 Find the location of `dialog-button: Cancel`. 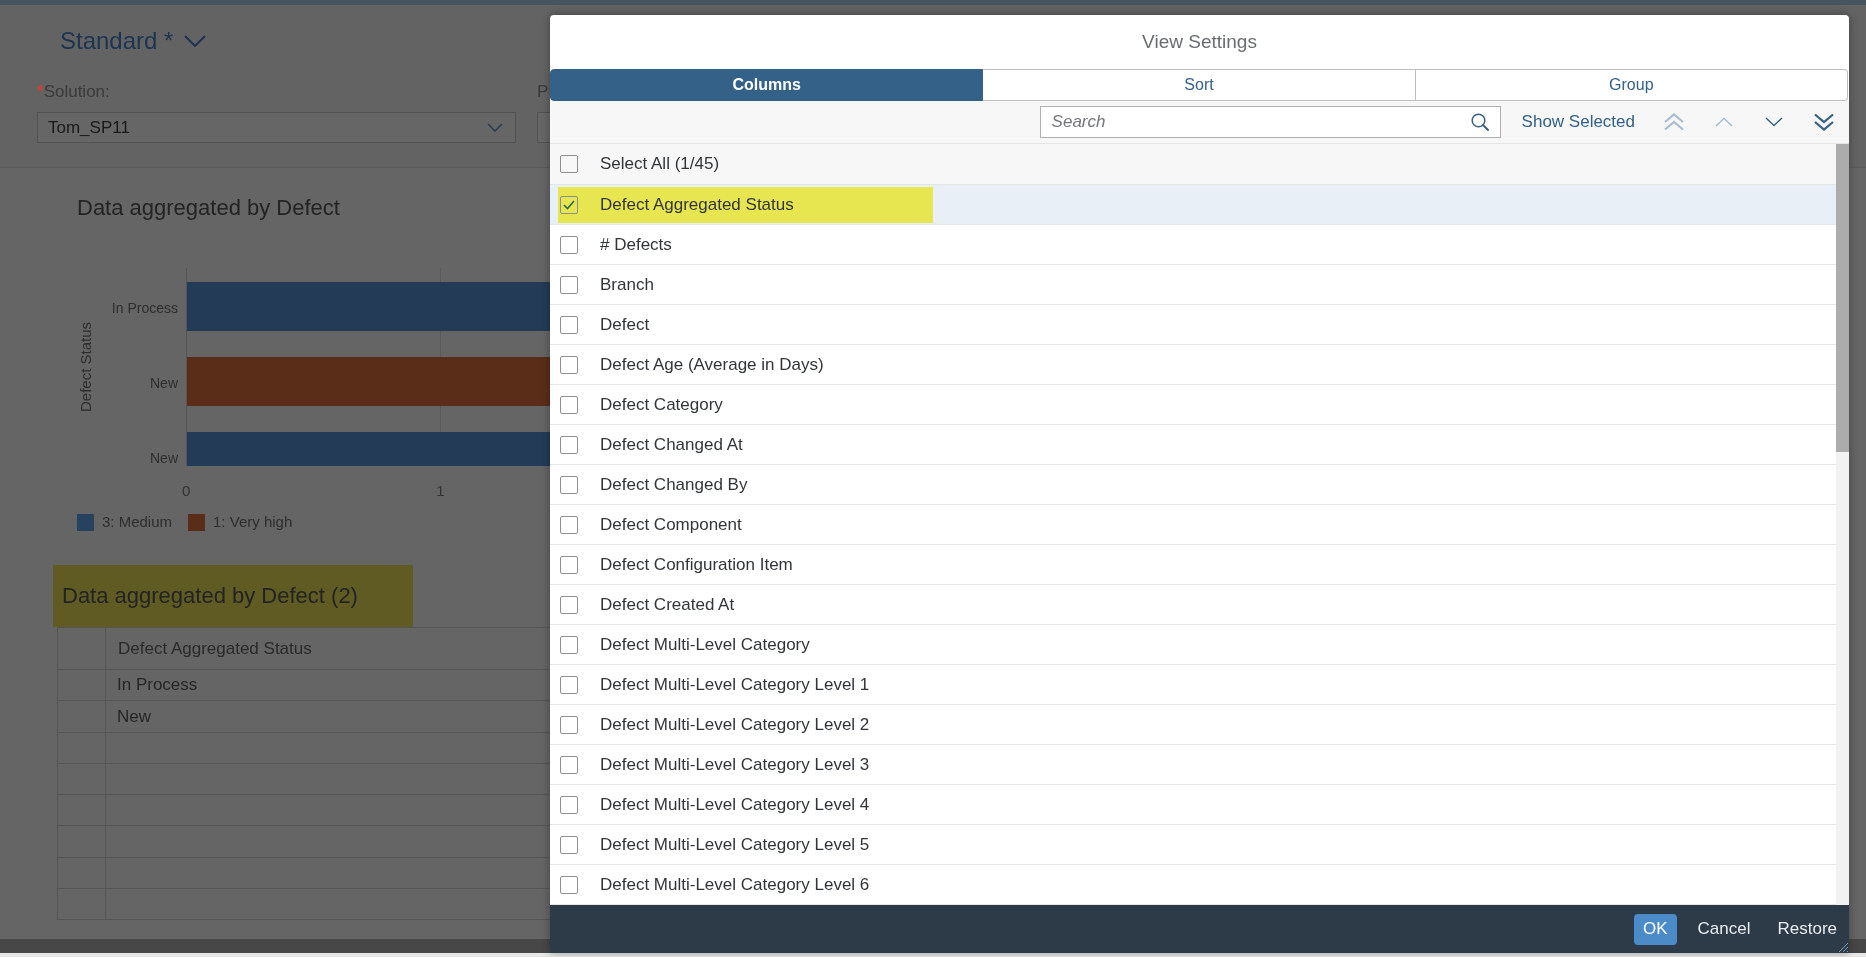

dialog-button: Cancel is located at coordinates (1724, 929).